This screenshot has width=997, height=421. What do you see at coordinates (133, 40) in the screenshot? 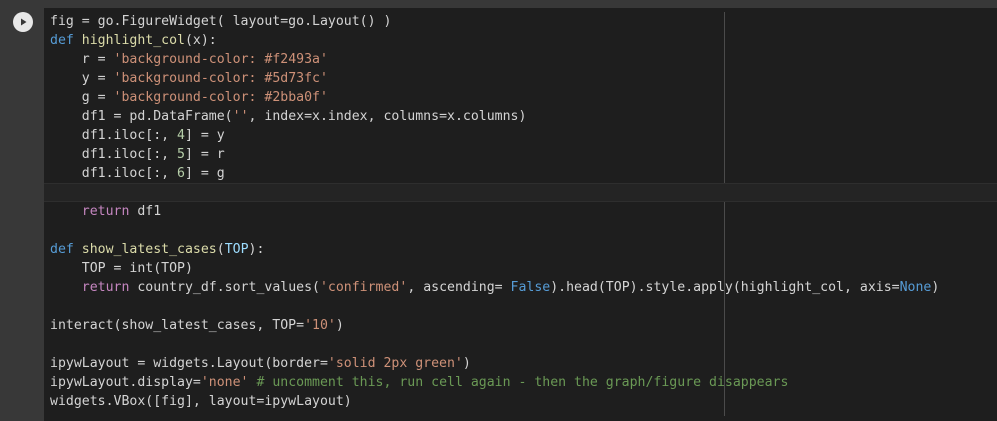
I see `code-token: highlight_col` at bounding box center [133, 40].